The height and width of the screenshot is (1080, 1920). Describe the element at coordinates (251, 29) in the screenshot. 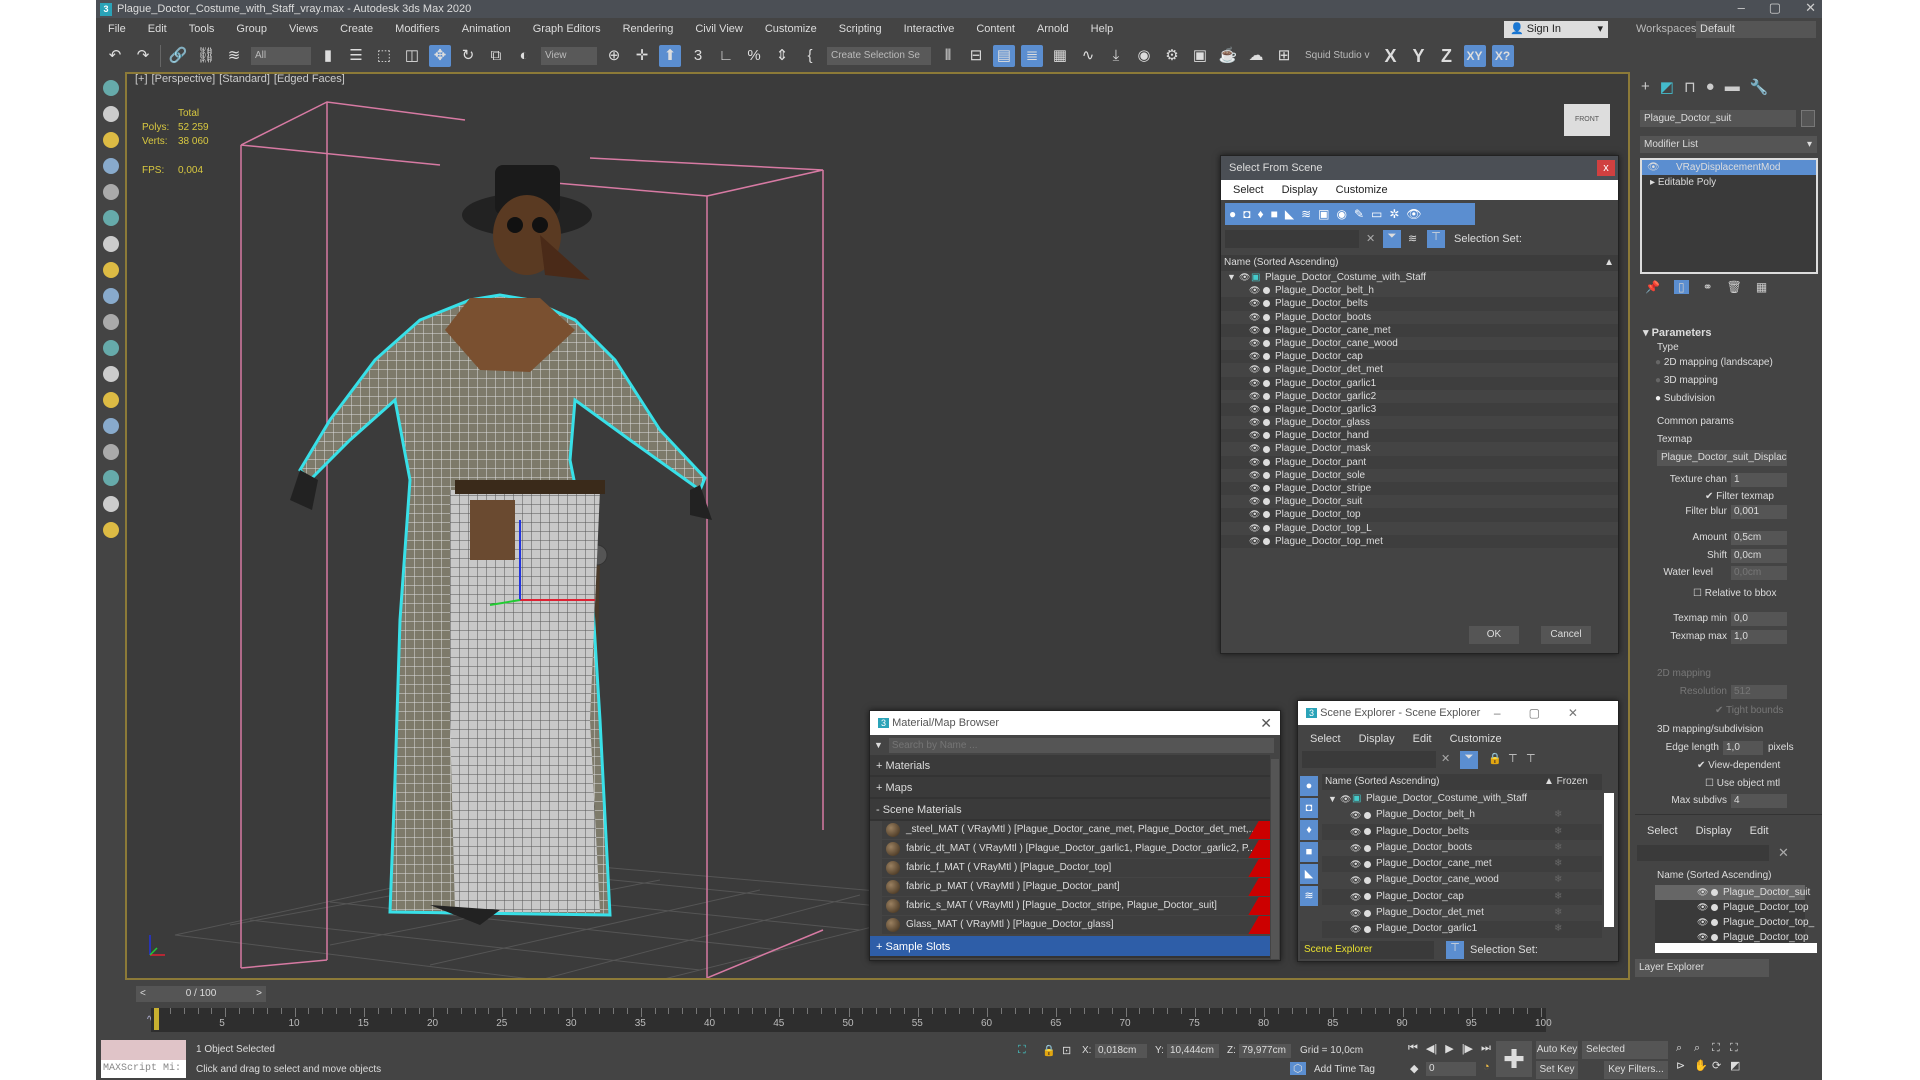

I see `menu-group: Group` at that location.